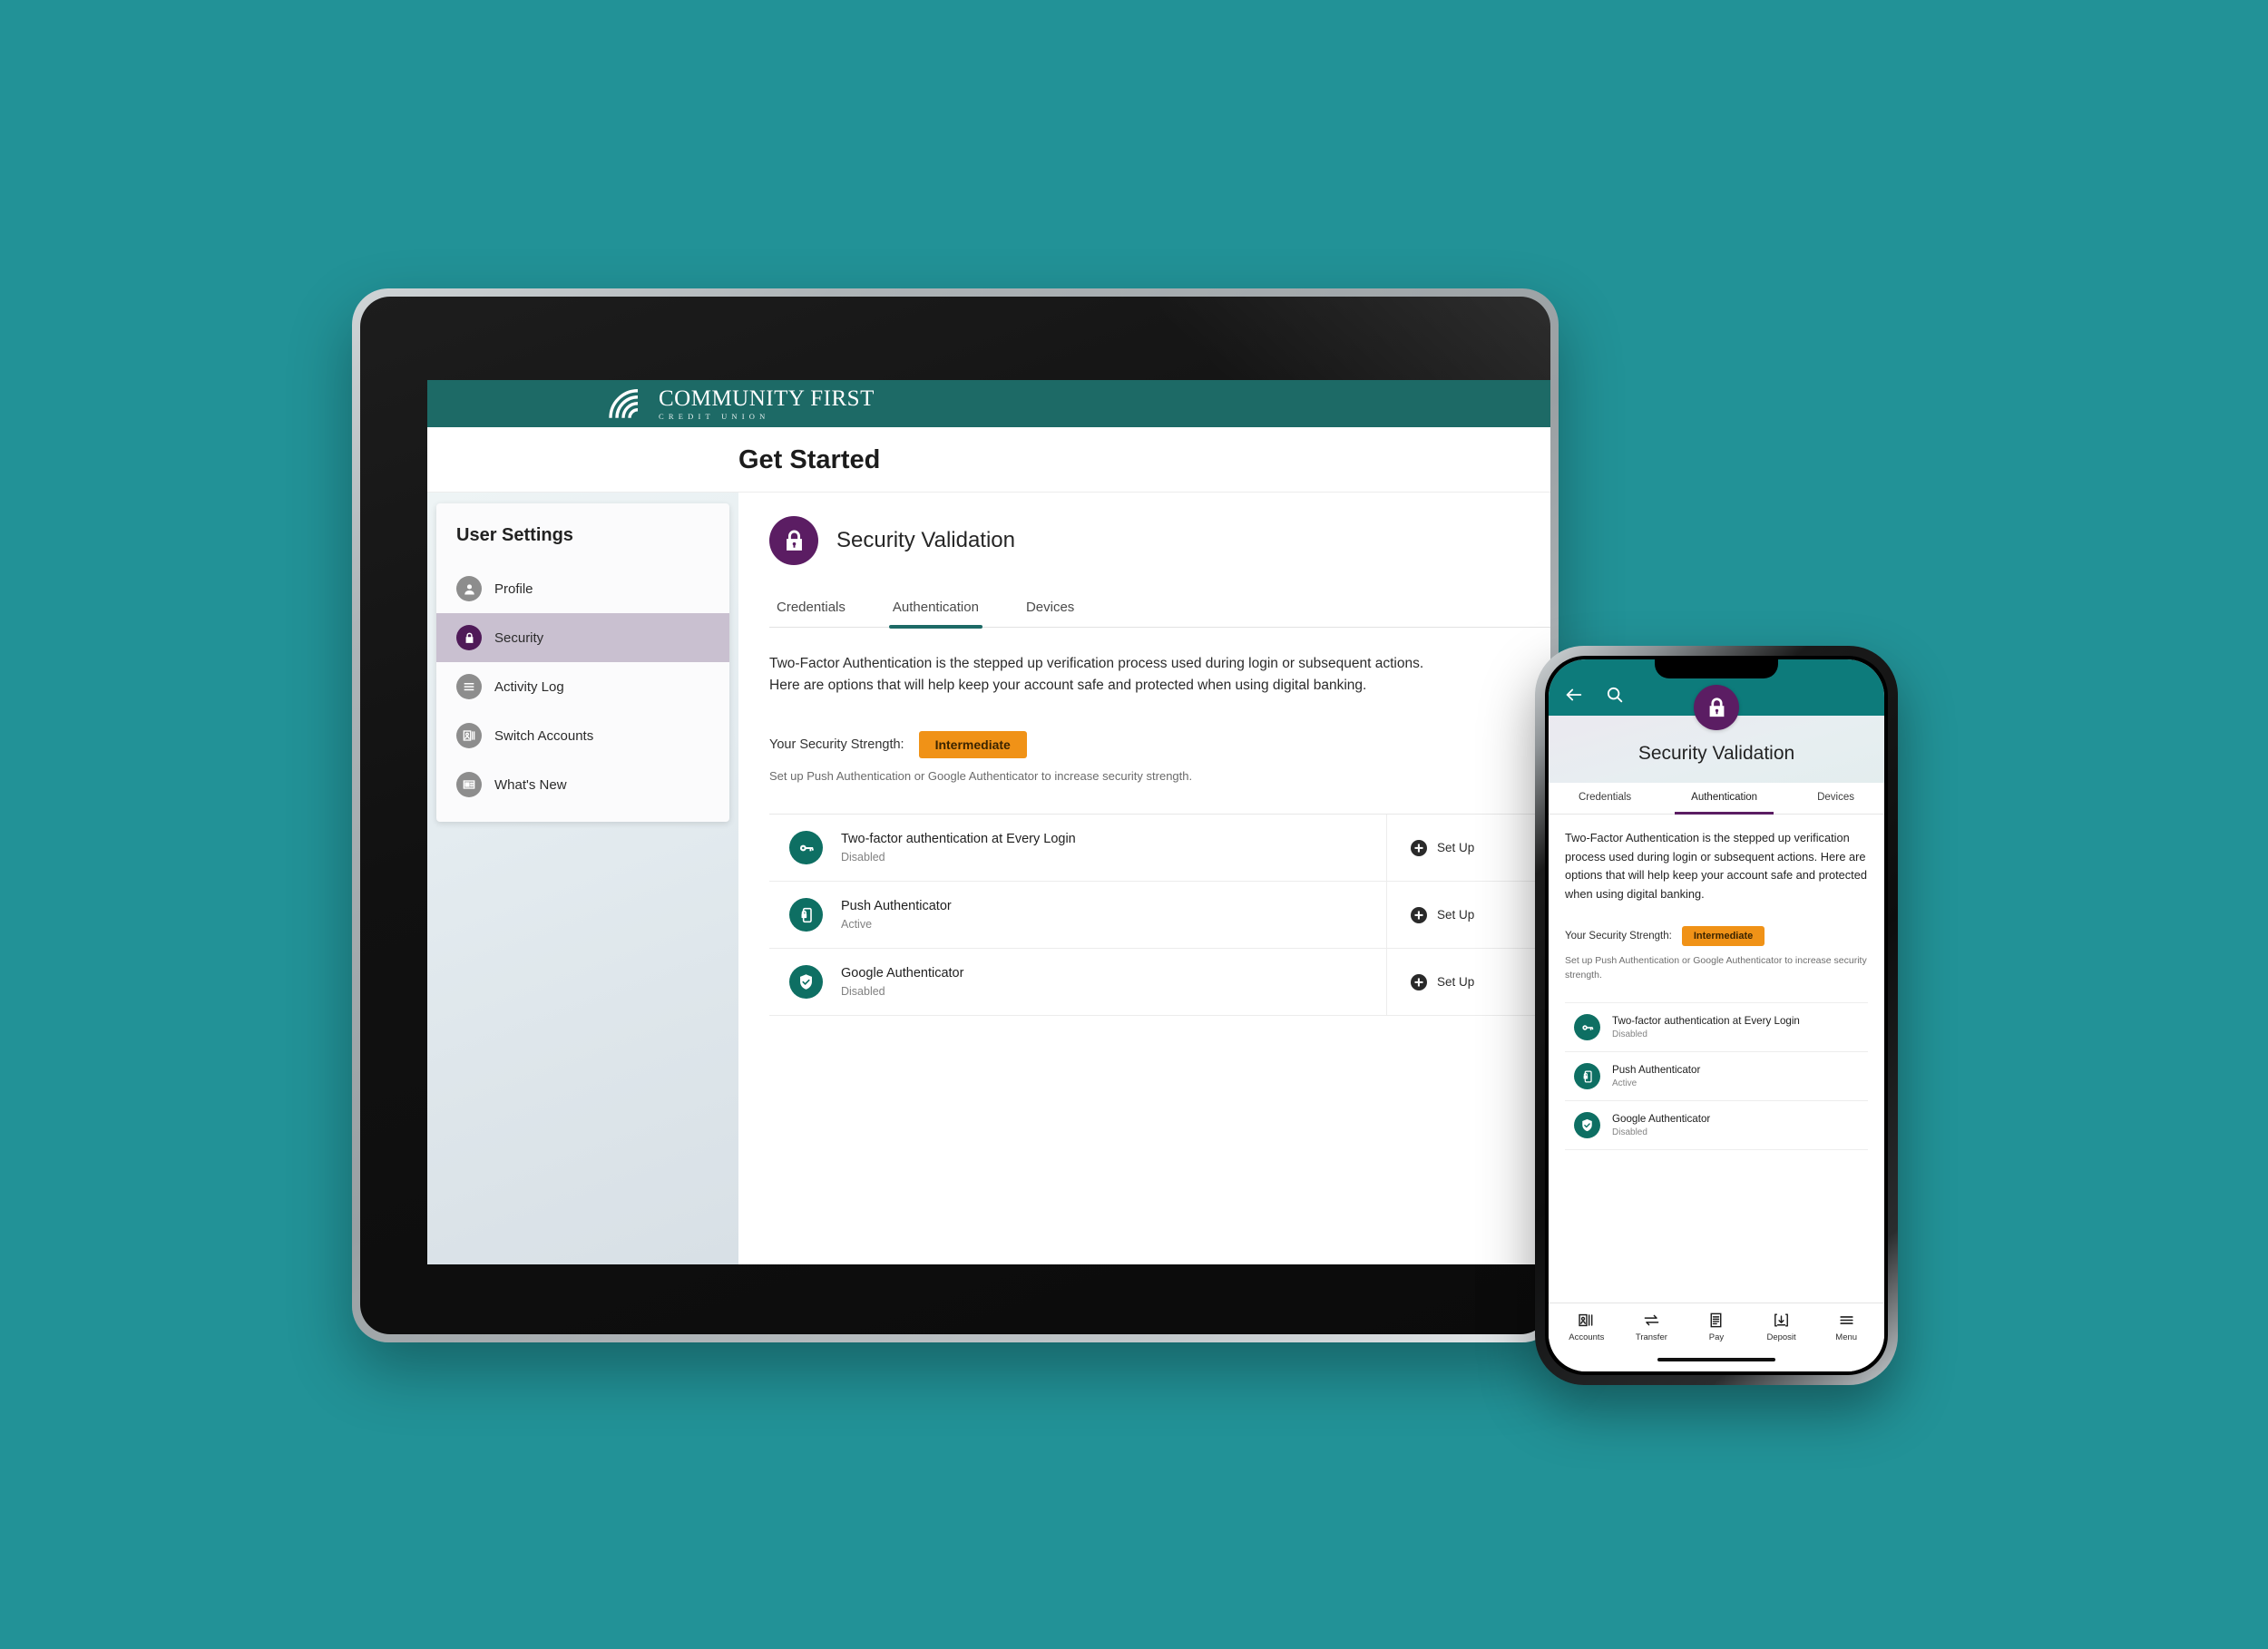 The height and width of the screenshot is (1649, 2268). I want to click on accounts-icon, so click(1586, 1320).